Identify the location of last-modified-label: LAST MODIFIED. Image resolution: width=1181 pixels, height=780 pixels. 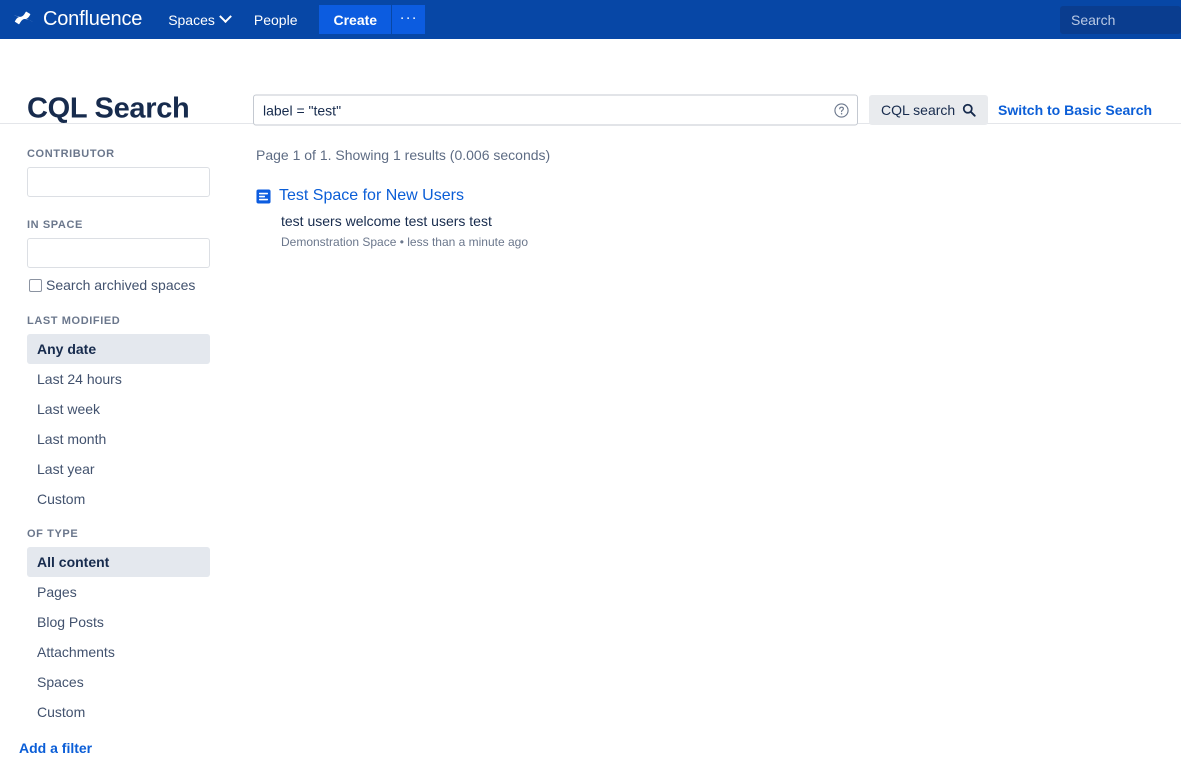
(74, 321).